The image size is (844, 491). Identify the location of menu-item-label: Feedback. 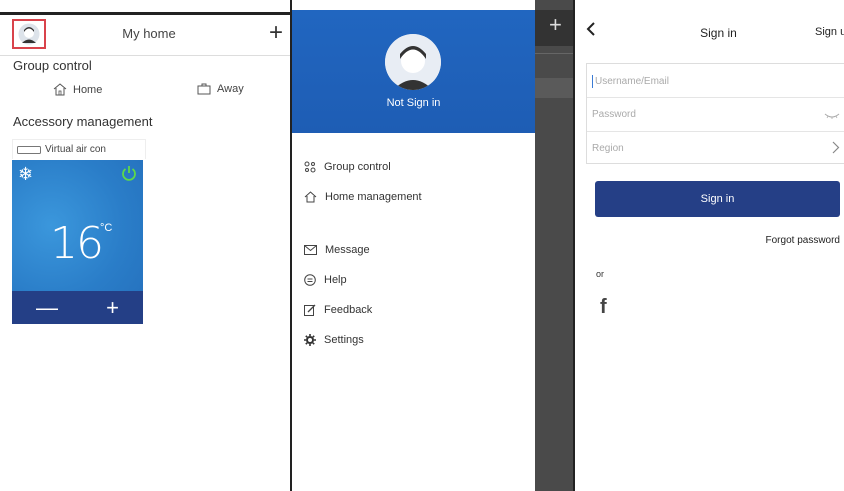
(348, 310).